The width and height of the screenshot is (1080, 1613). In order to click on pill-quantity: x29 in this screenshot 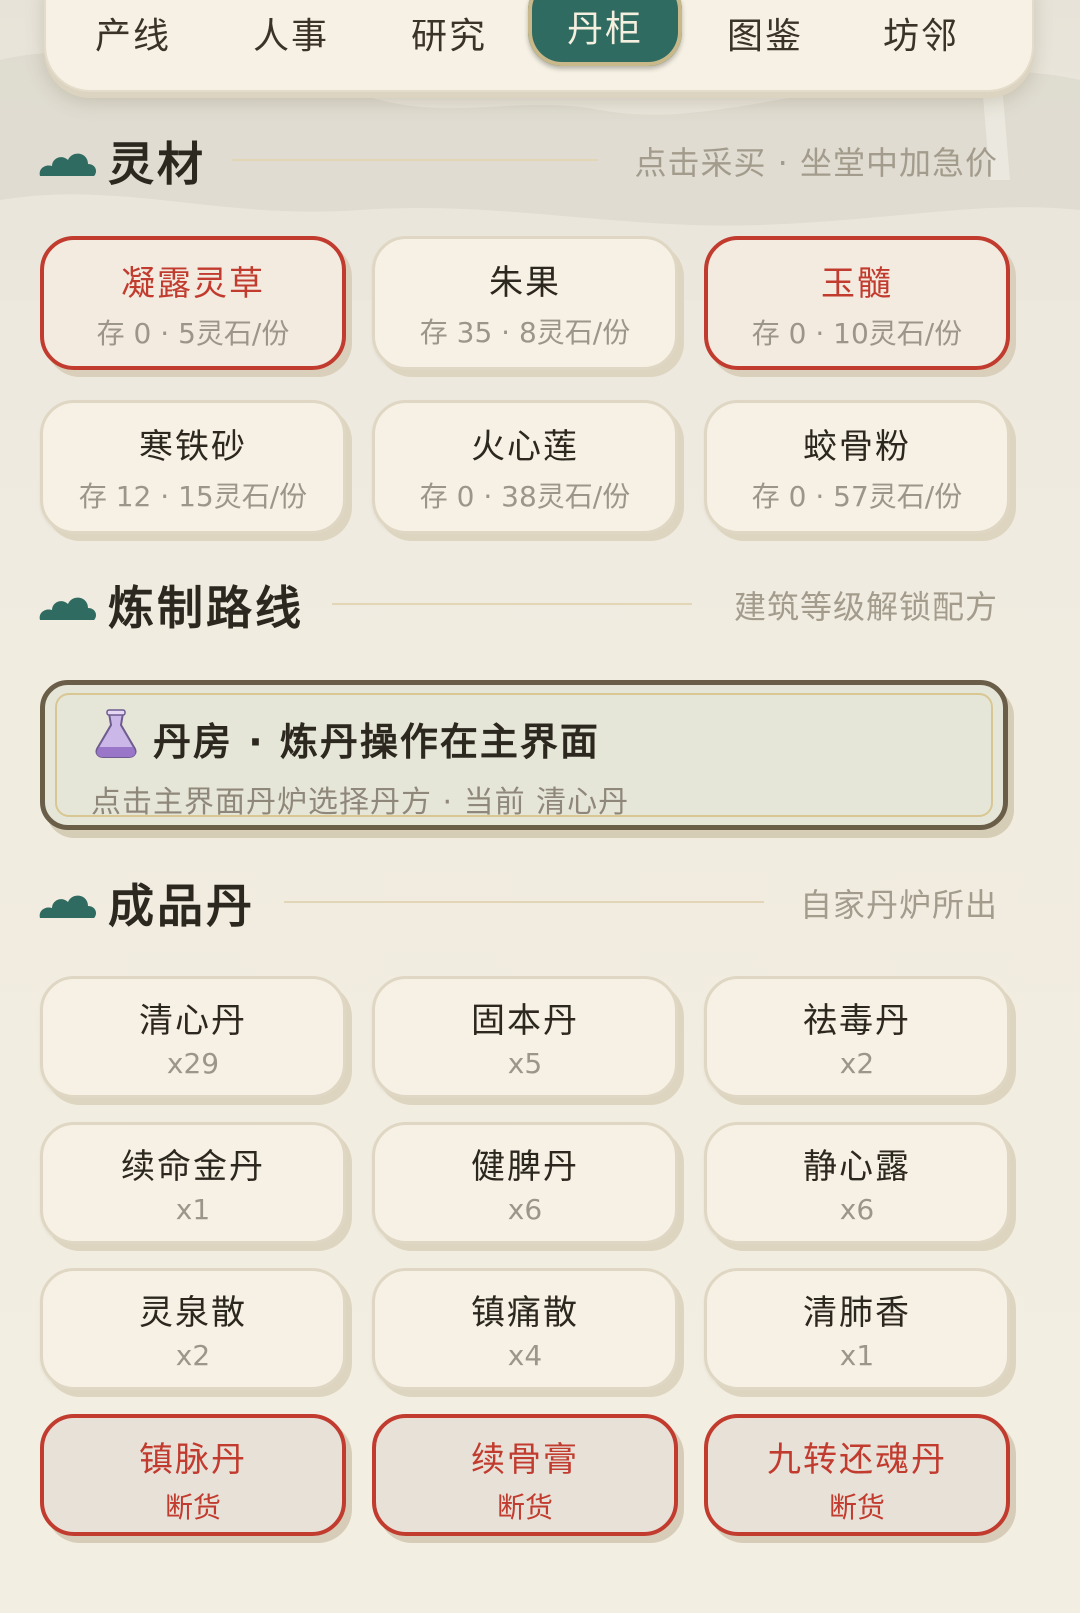, I will do `click(193, 1063)`.